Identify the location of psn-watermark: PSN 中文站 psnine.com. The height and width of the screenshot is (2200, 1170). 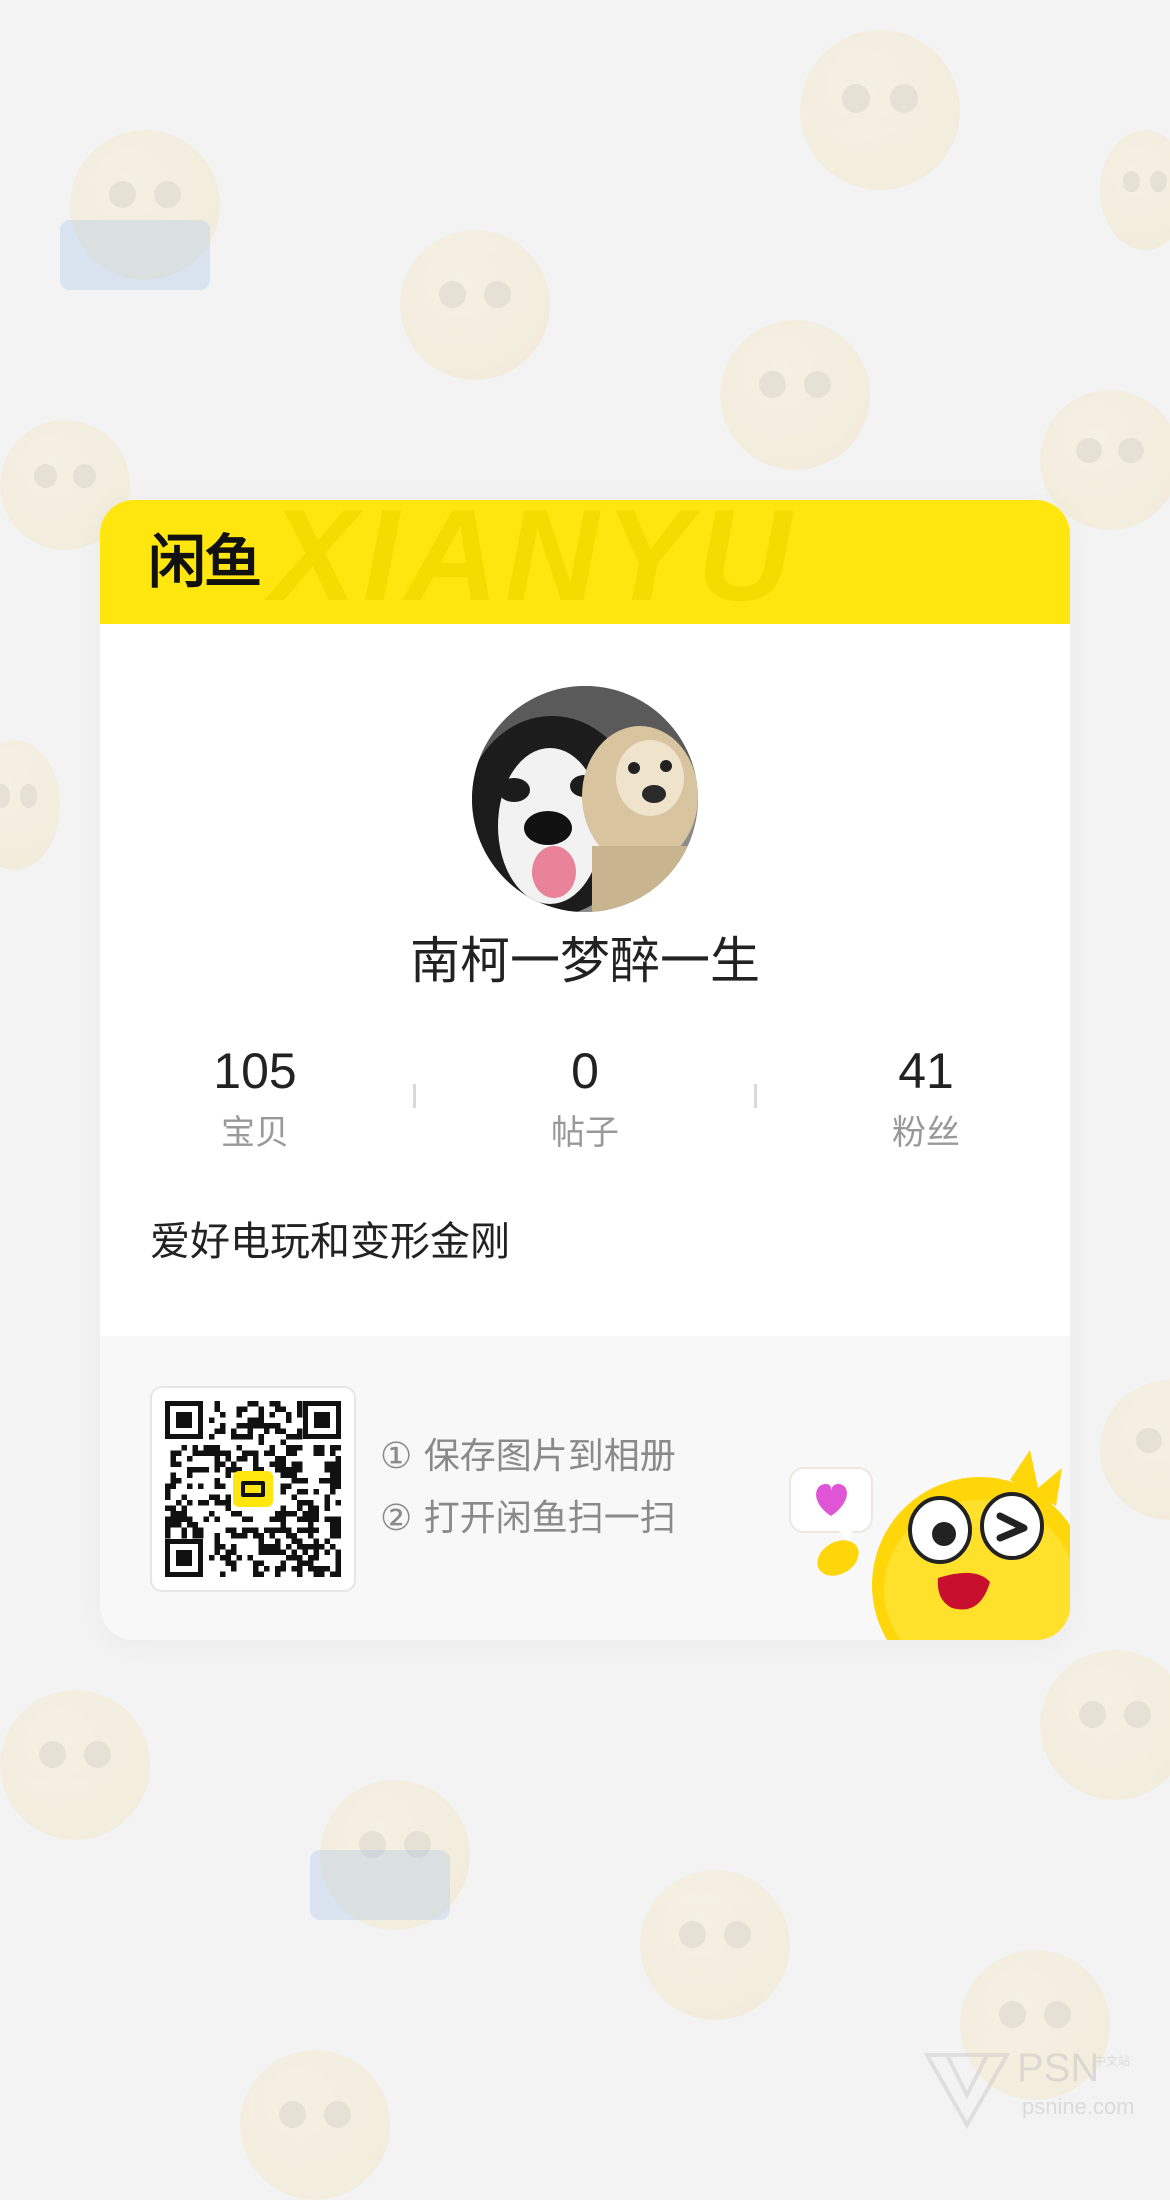
(1037, 2085).